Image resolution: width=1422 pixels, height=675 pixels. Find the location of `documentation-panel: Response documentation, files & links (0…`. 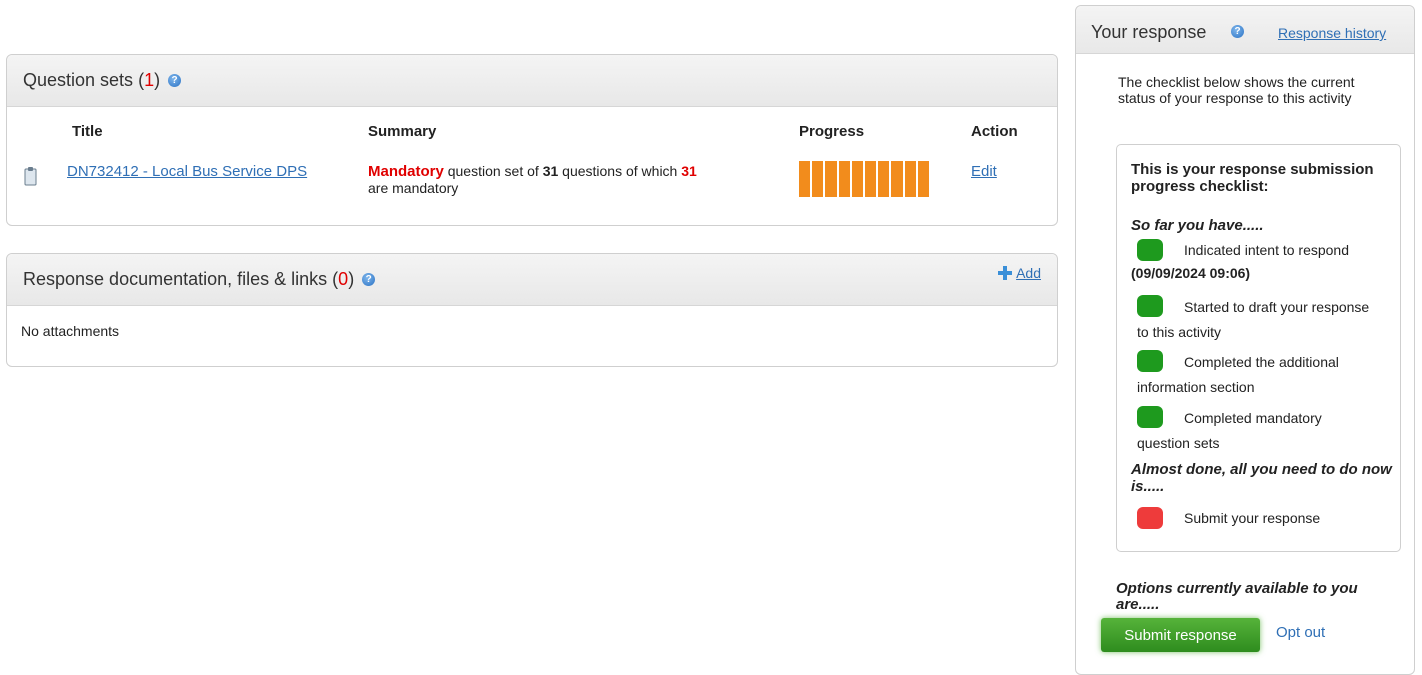

documentation-panel: Response documentation, files & links (0… is located at coordinates (532, 310).